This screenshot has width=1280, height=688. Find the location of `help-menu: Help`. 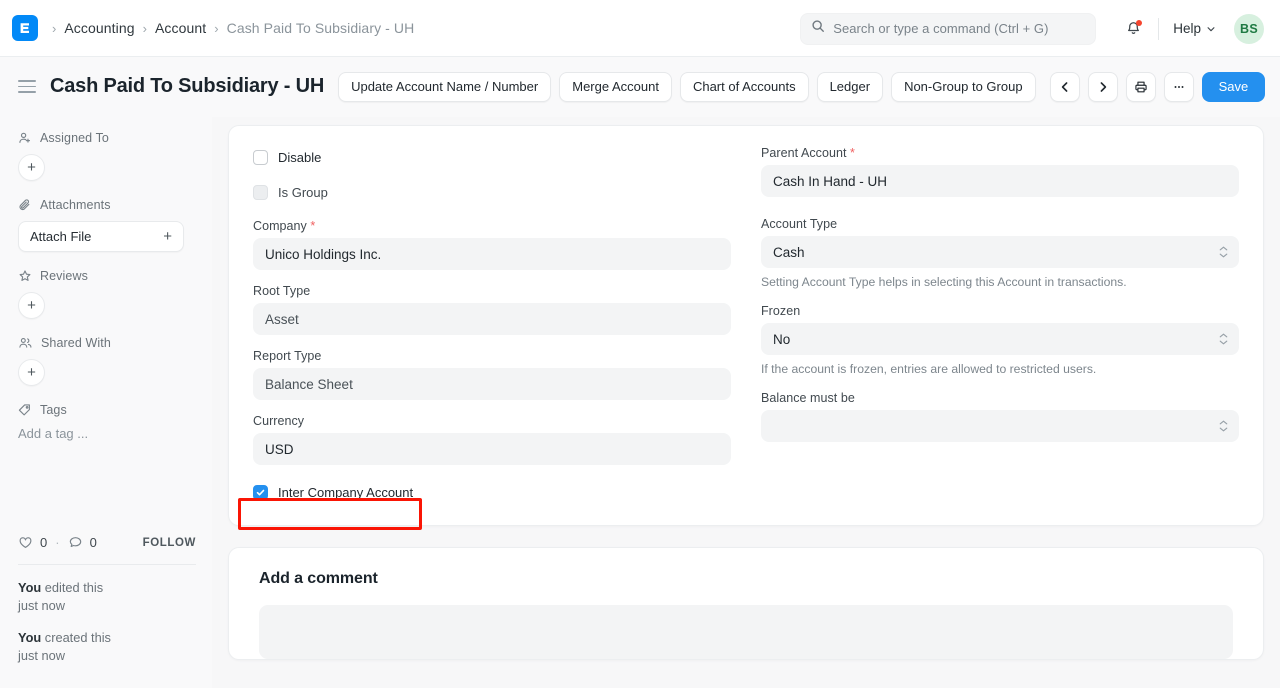

help-menu: Help is located at coordinates (1194, 28).